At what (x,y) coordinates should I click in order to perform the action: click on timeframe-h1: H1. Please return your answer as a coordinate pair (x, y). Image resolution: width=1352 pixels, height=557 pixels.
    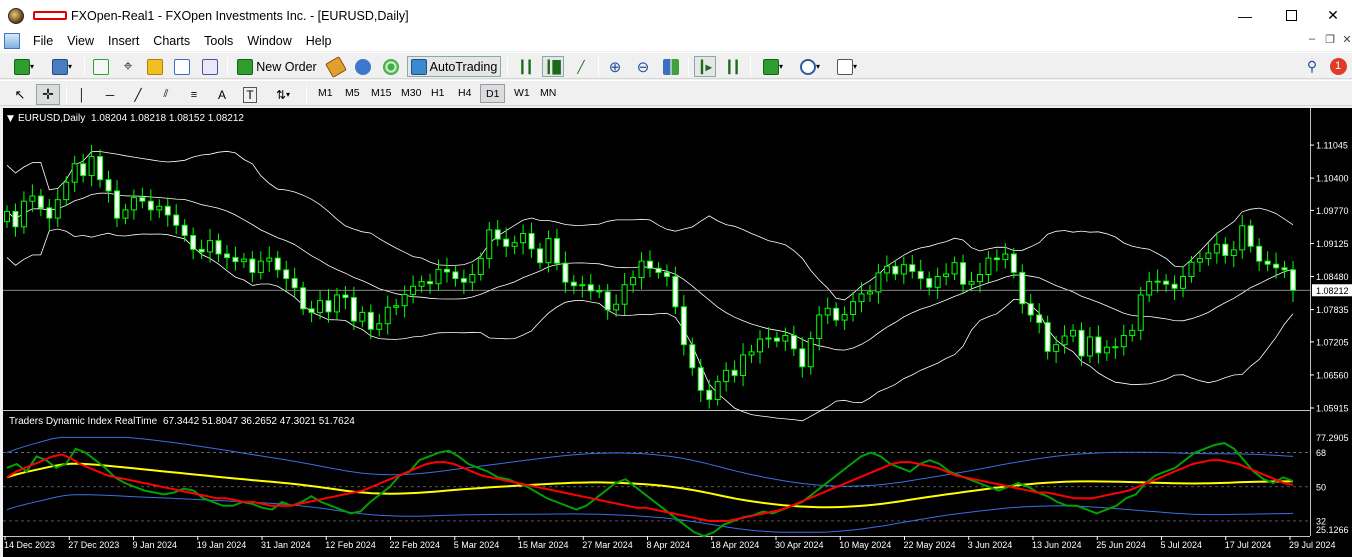
    Looking at the image, I should click on (437, 93).